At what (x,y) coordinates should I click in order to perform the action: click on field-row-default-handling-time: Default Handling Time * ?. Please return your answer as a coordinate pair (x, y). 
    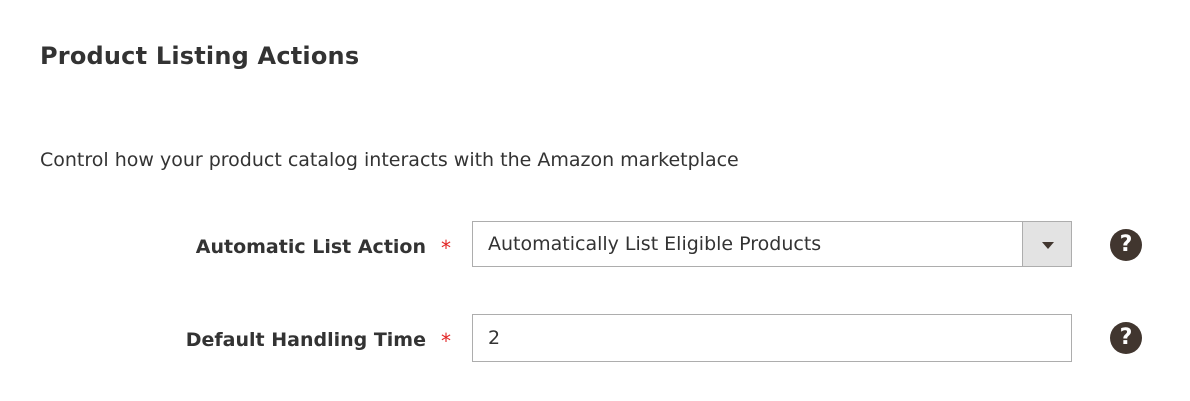
    Looking at the image, I should click on (595, 338).